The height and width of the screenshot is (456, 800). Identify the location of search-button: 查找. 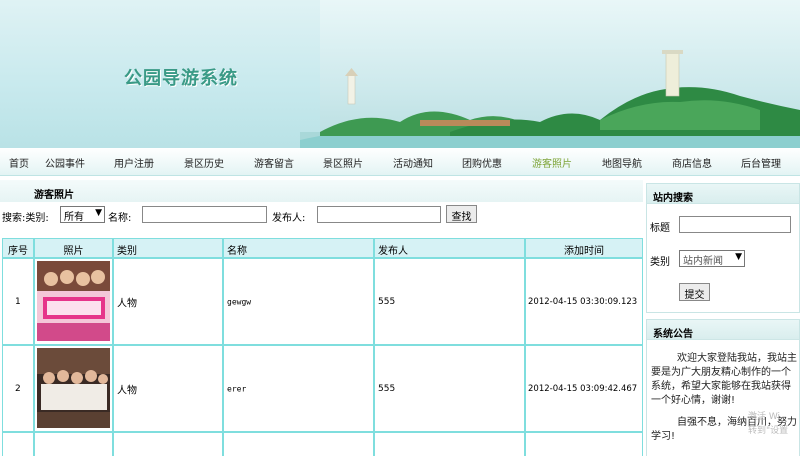
(461, 214).